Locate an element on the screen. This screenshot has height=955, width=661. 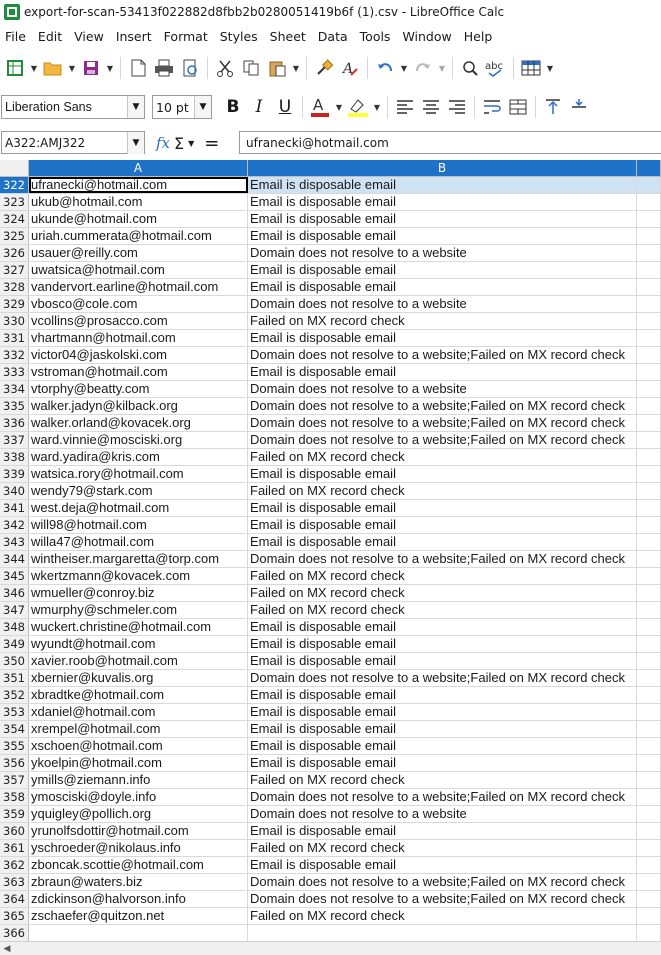
print-icon is located at coordinates (164, 68).